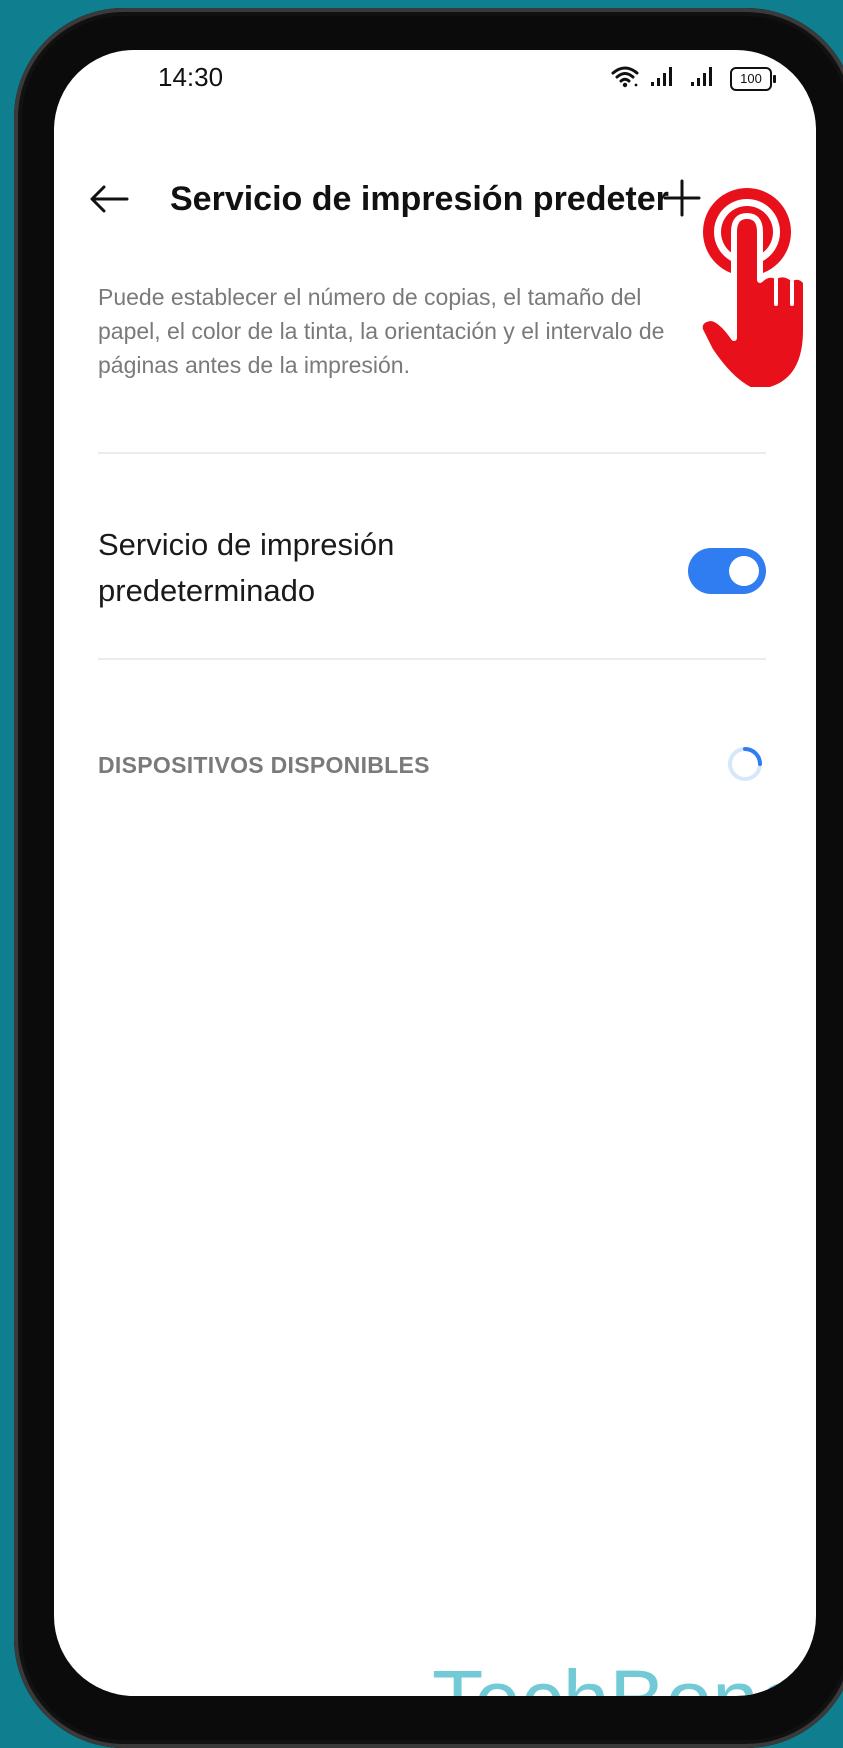 This screenshot has width=843, height=1748. I want to click on available-devices-header: DISPOSITIVOS DISPONIBLES, so click(264, 765).